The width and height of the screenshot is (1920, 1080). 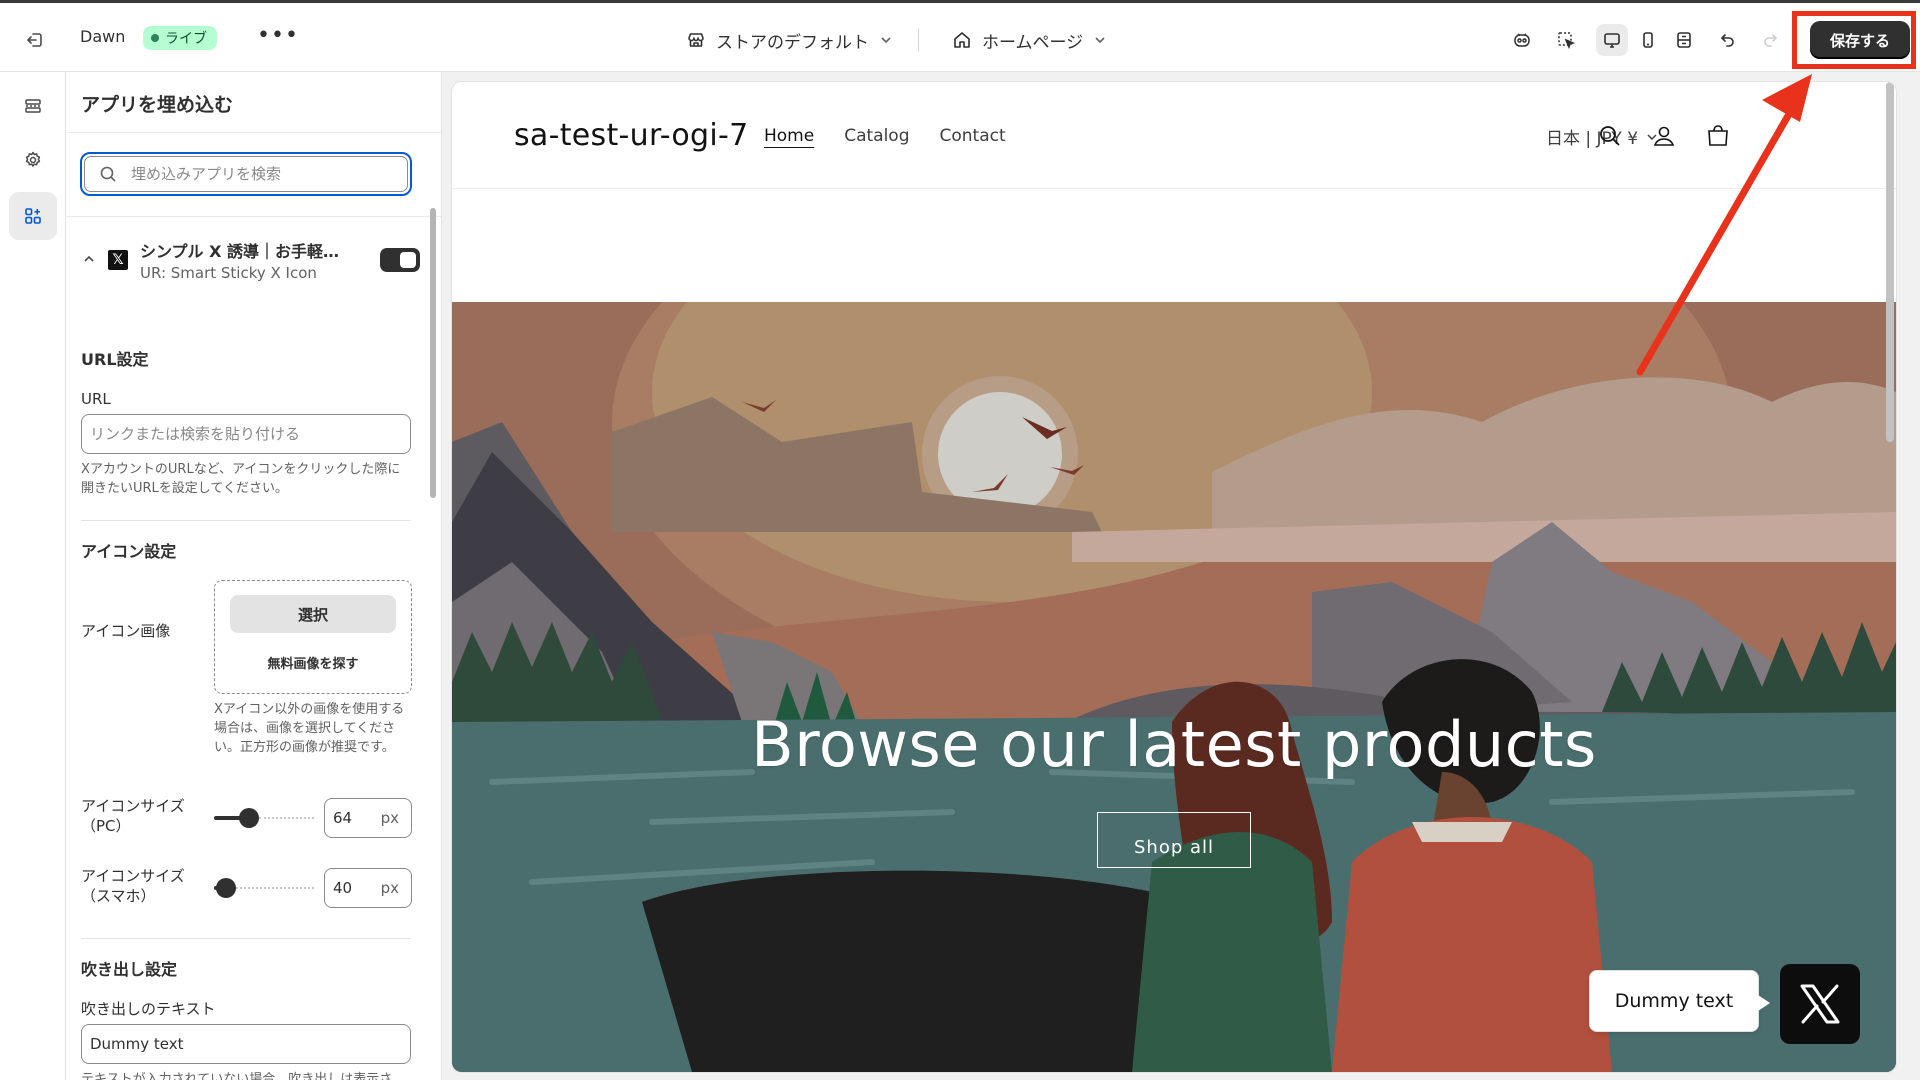 What do you see at coordinates (1770, 40) in the screenshot?
I see `redo-icon` at bounding box center [1770, 40].